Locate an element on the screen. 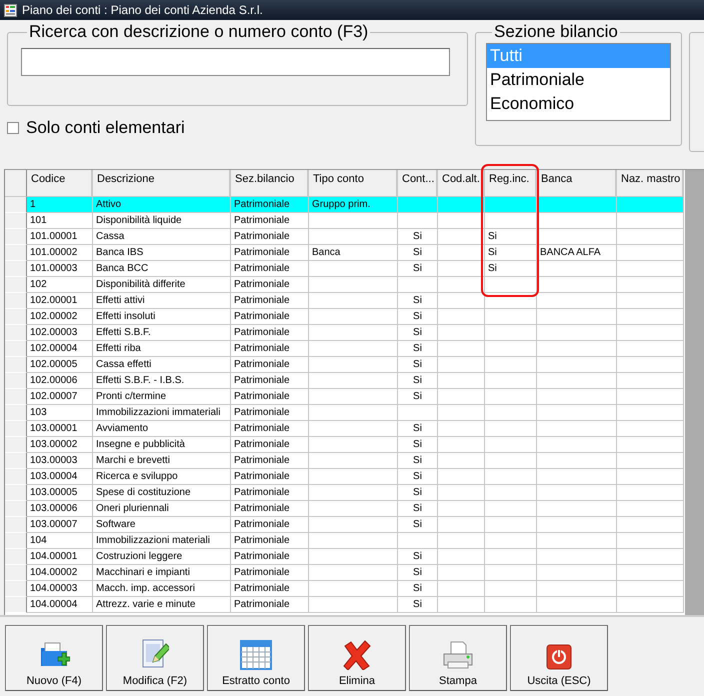 Image resolution: width=704 pixels, height=696 pixels. table-cell: 1 is located at coordinates (60, 205).